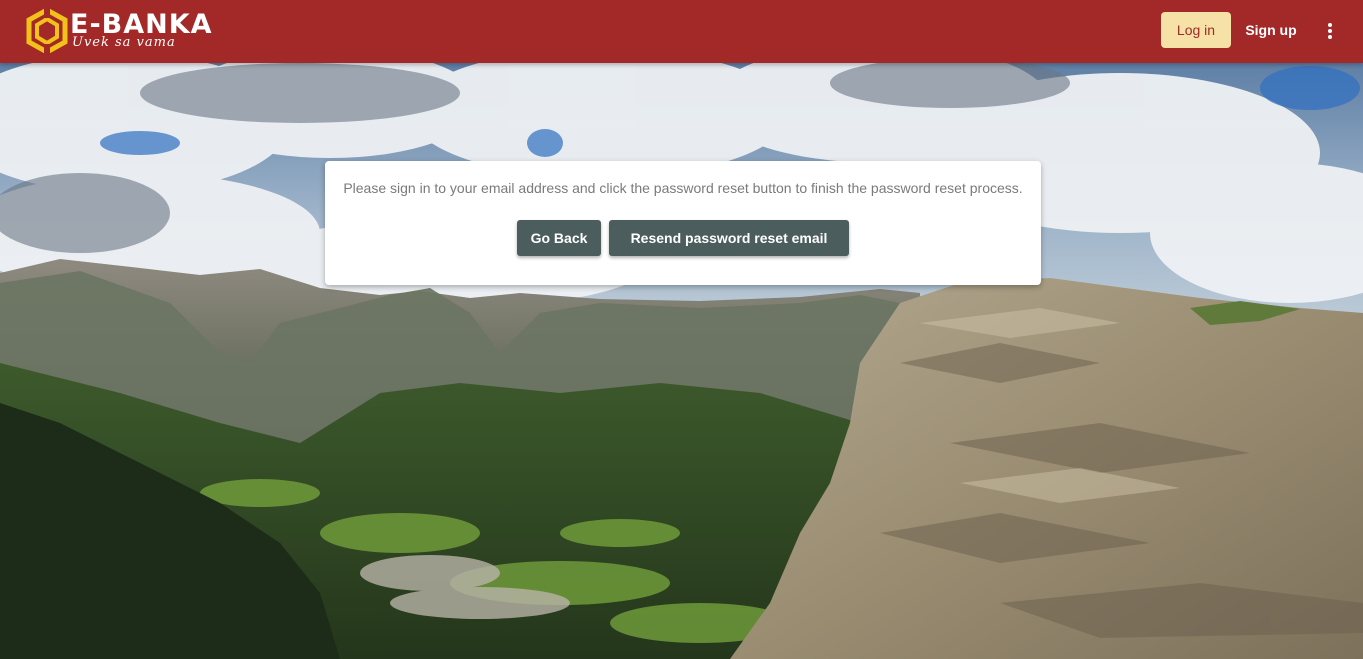  I want to click on card-actions: Go Back Resend password reset email, so click(683, 238).